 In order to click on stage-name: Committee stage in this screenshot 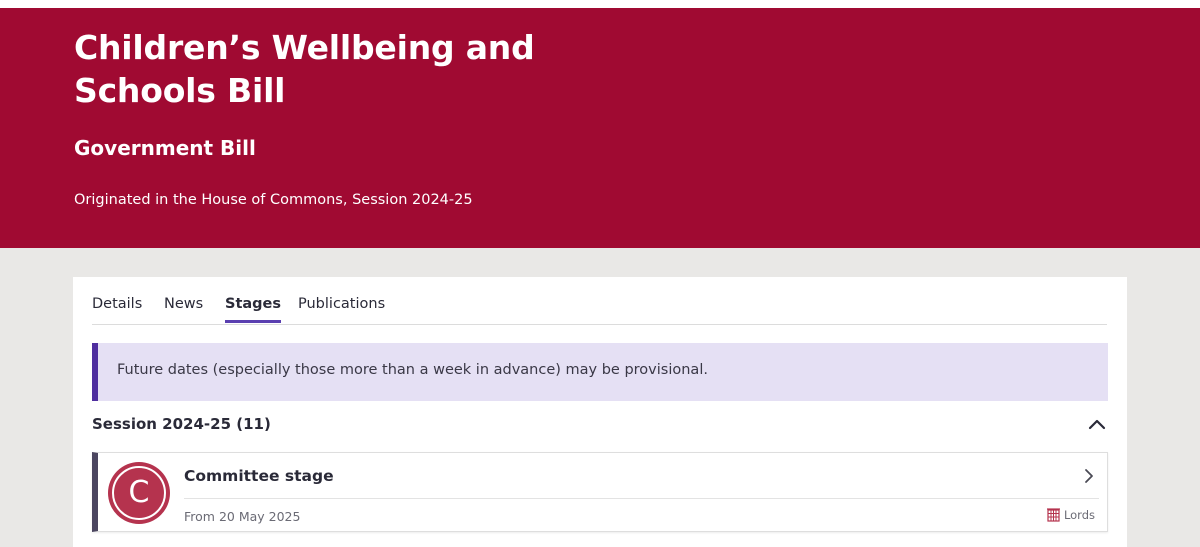, I will do `click(259, 476)`.